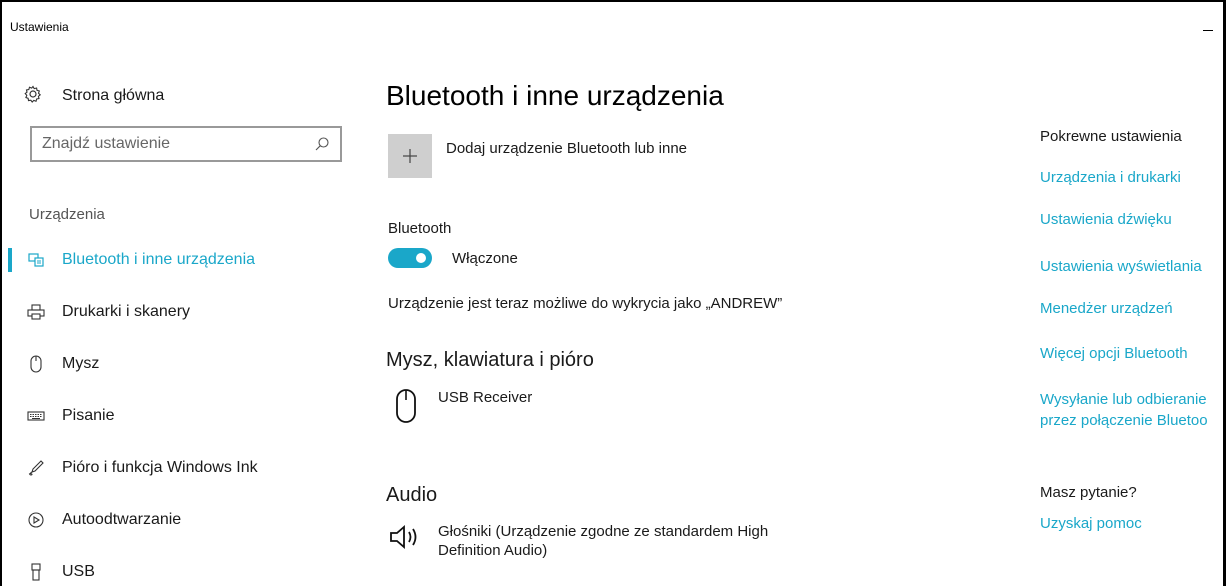  I want to click on audio-section-title: Audio, so click(412, 495).